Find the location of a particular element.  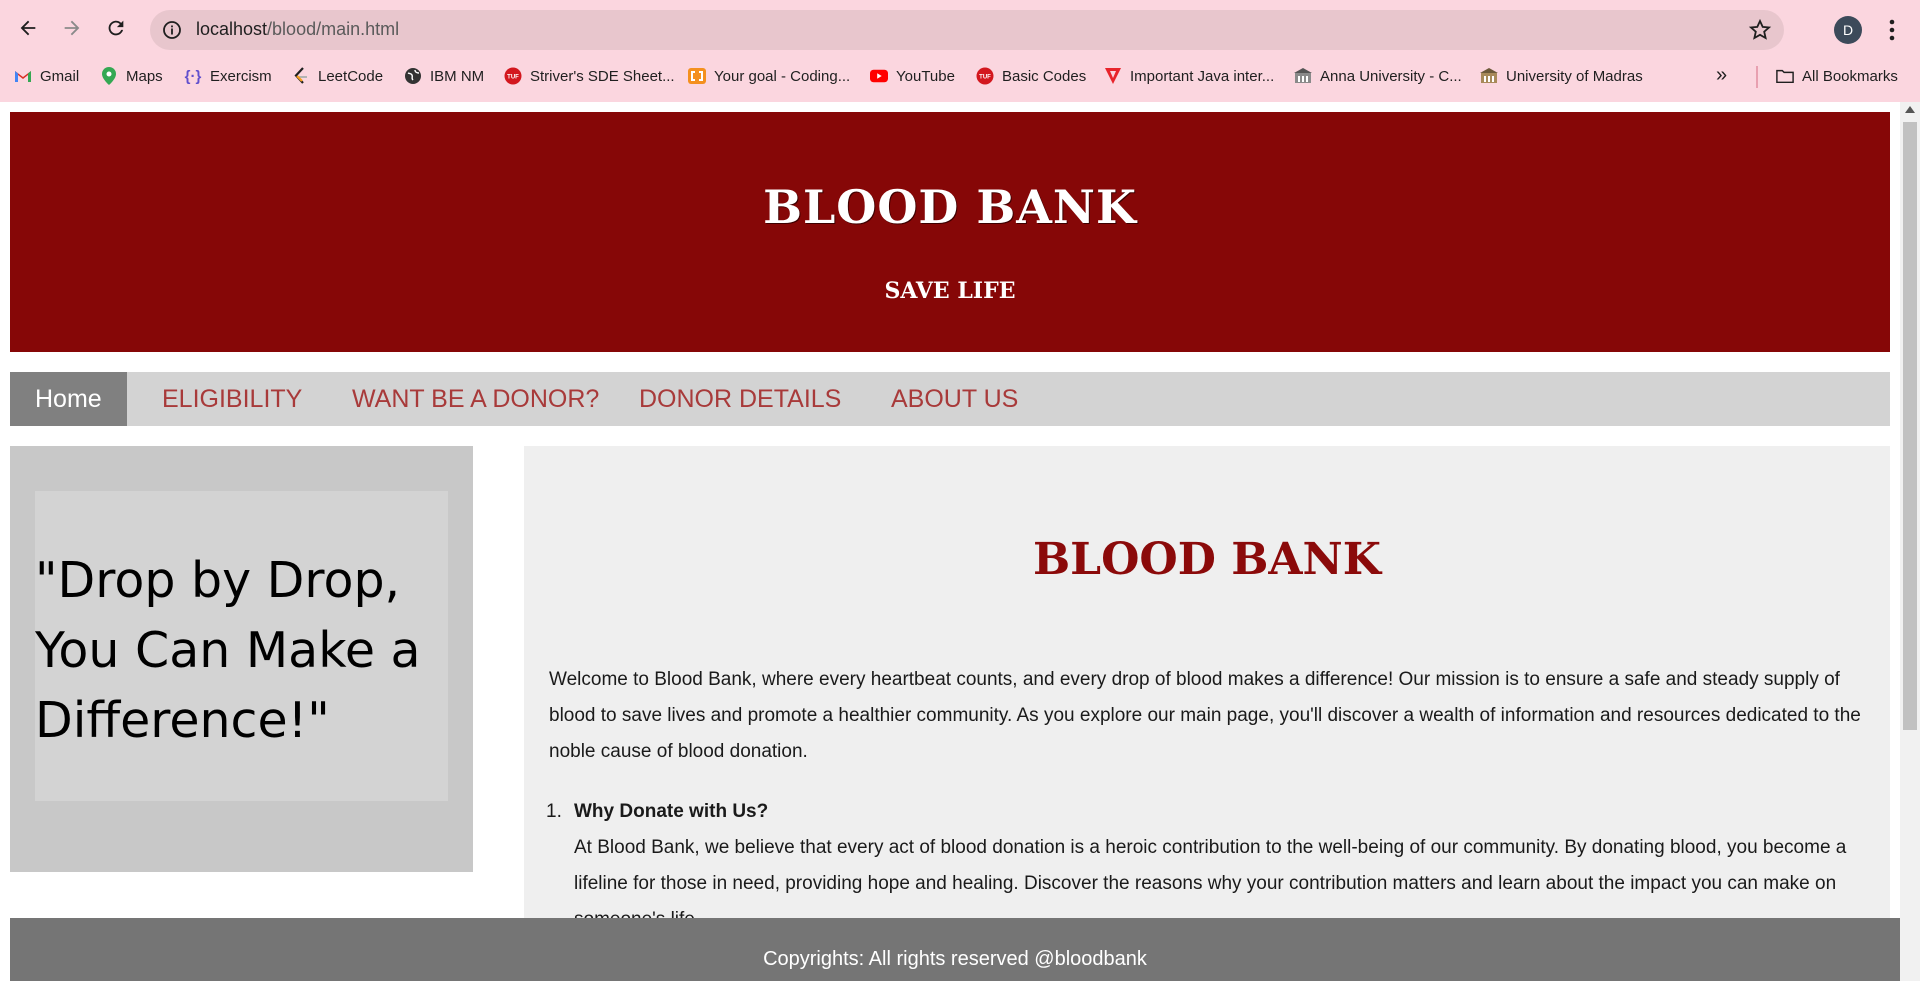

exercism-icon: {·} is located at coordinates (193, 76).